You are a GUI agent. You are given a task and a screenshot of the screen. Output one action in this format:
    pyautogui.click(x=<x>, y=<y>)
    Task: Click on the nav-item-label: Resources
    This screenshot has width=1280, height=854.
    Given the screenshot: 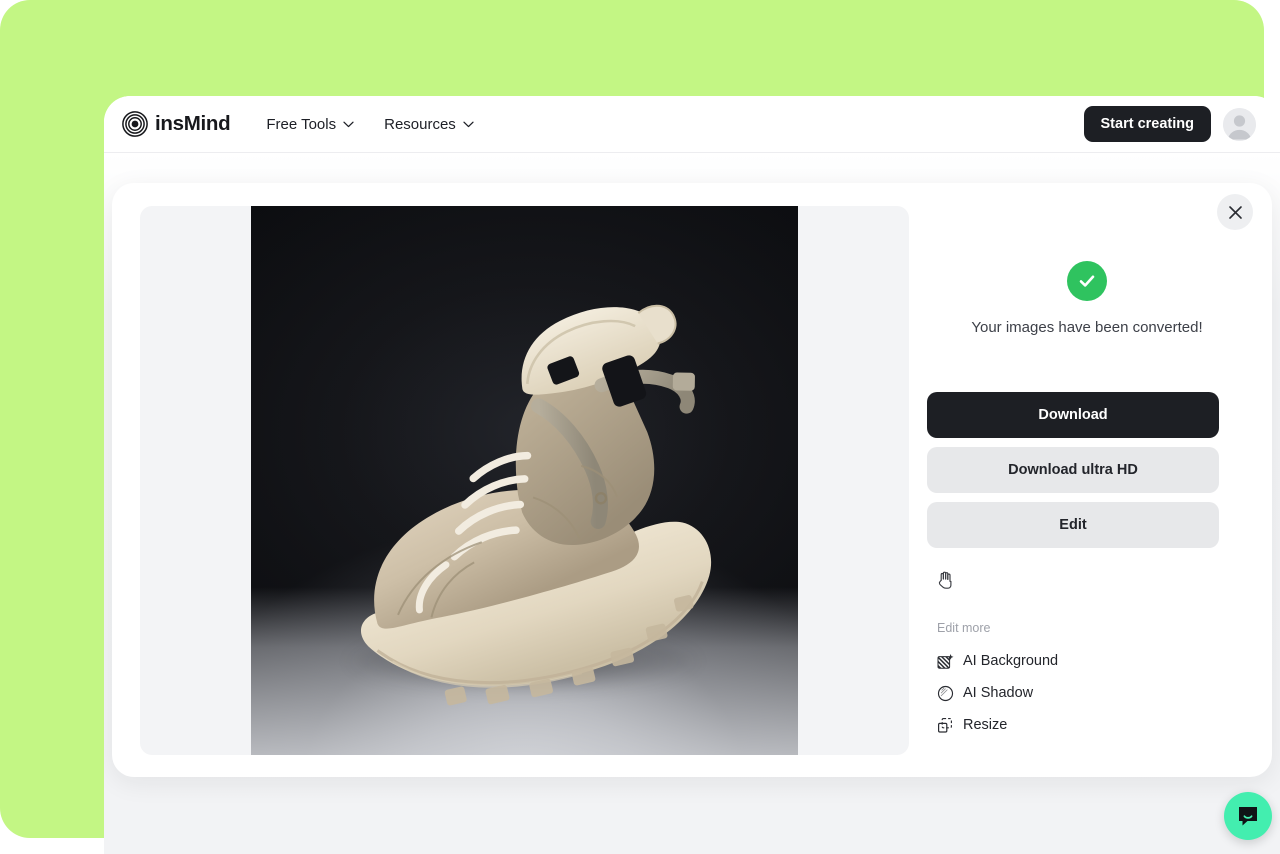 What is the action you would take?
    pyautogui.click(x=420, y=124)
    